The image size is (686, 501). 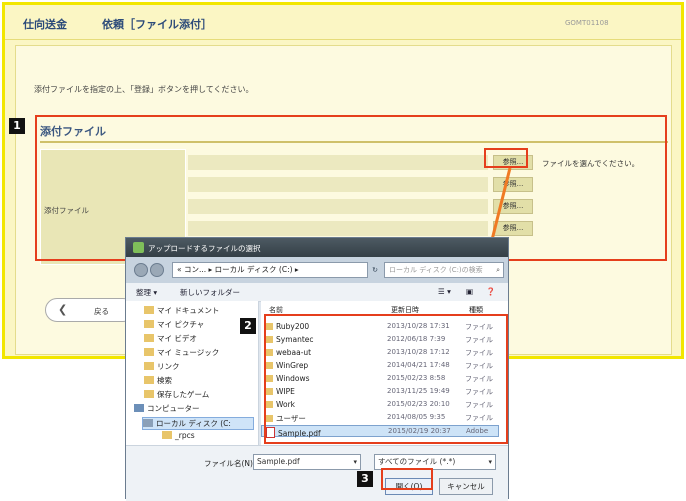 What do you see at coordinates (444, 291) in the screenshot?
I see `view-menu-icon: ☰ ▾` at bounding box center [444, 291].